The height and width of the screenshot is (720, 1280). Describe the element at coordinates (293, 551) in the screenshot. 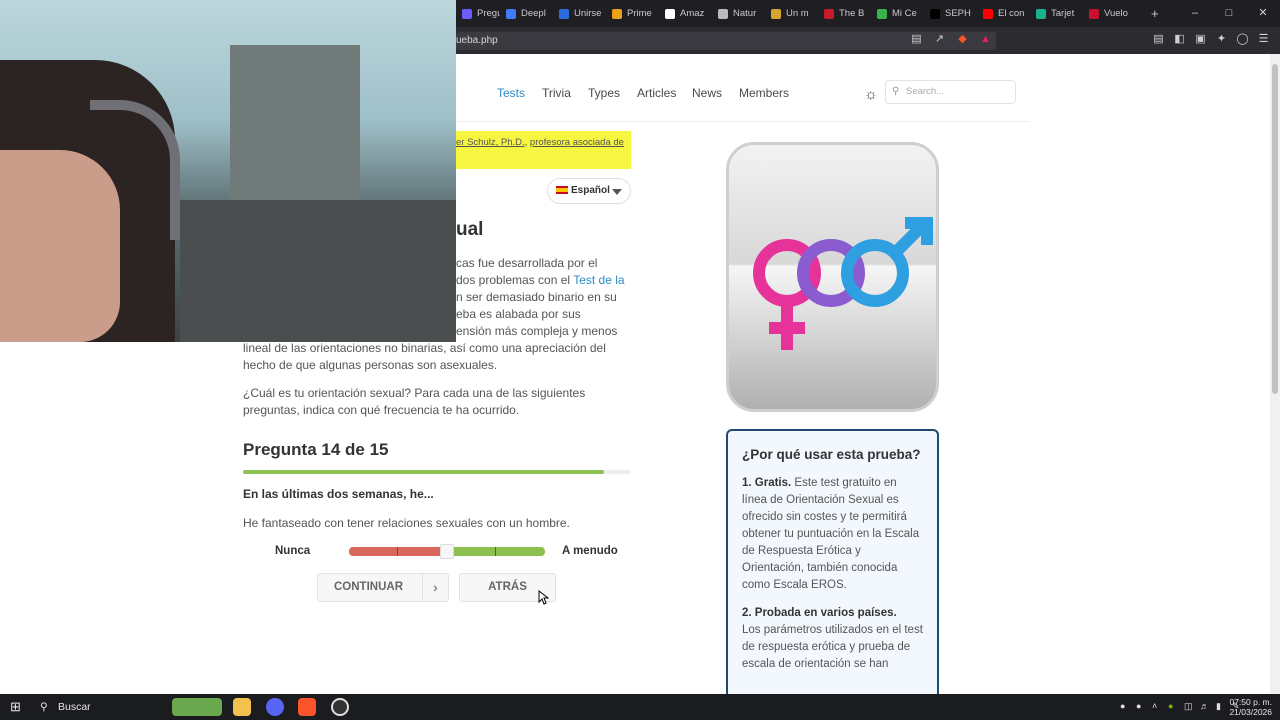

I see `scale-min-label: Nunca` at that location.